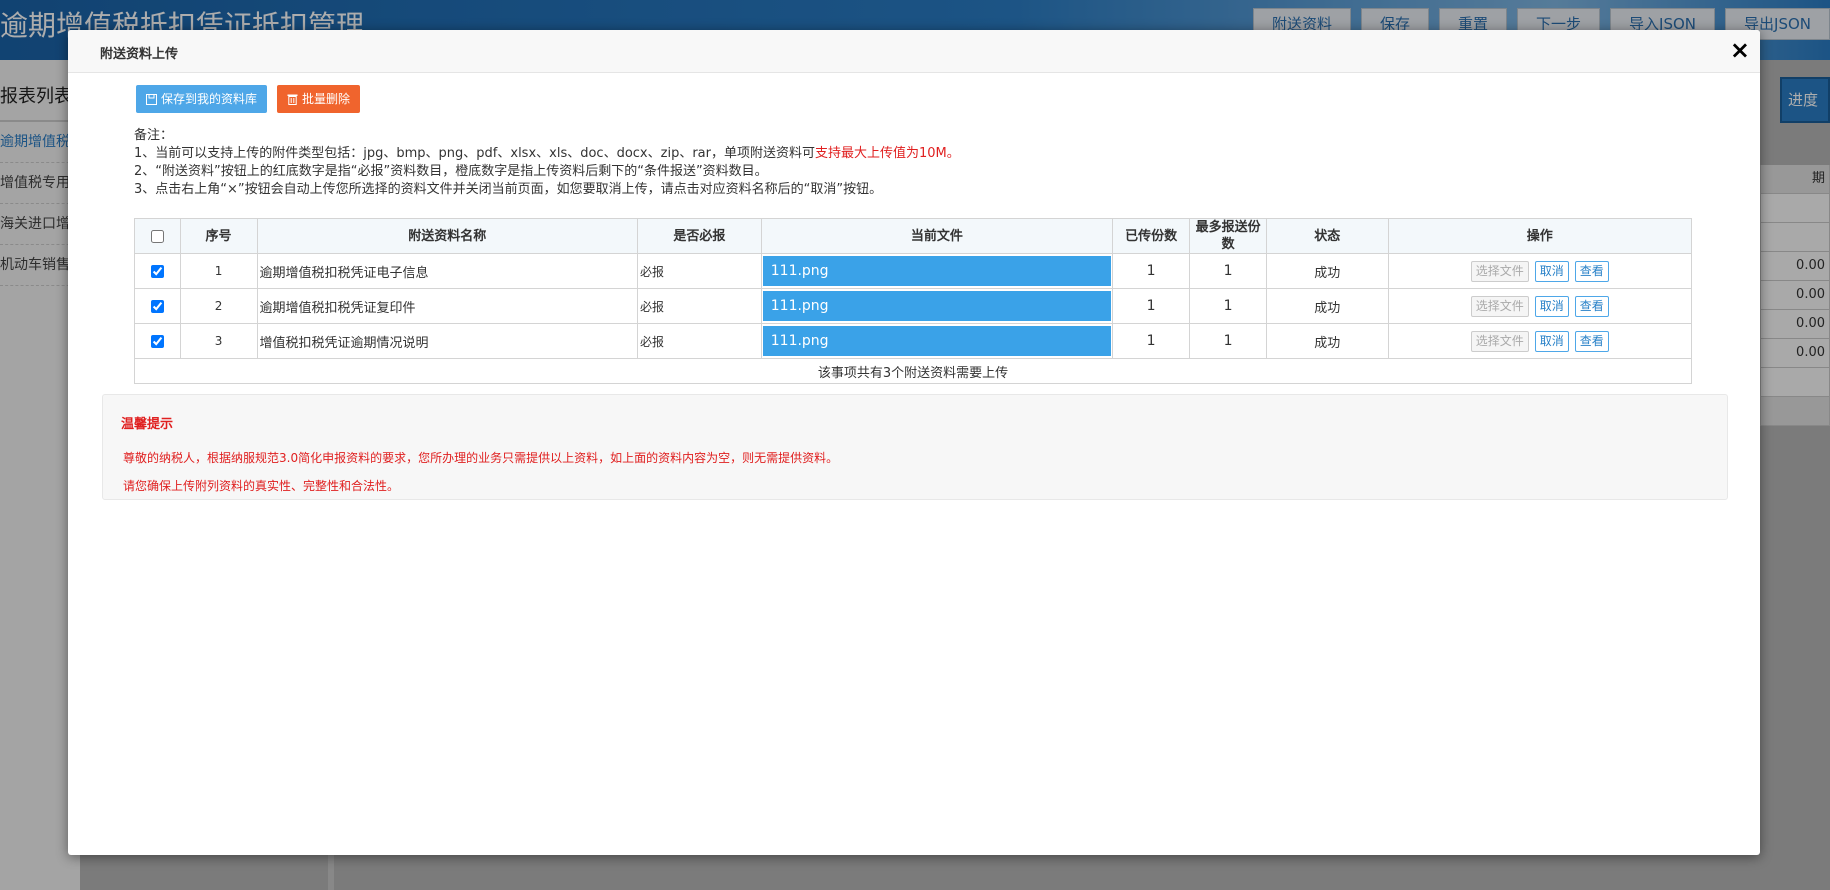 The width and height of the screenshot is (1830, 890). I want to click on save-to-library-label: 保存到我的资料库, so click(209, 99).